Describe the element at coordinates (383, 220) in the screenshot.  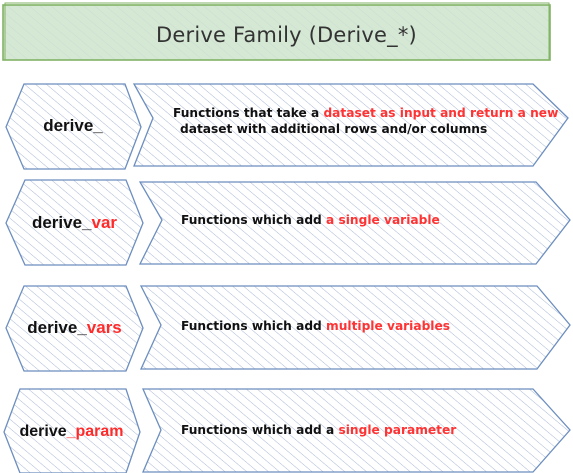
I see `row-2-desc-highlight: a single variable` at that location.